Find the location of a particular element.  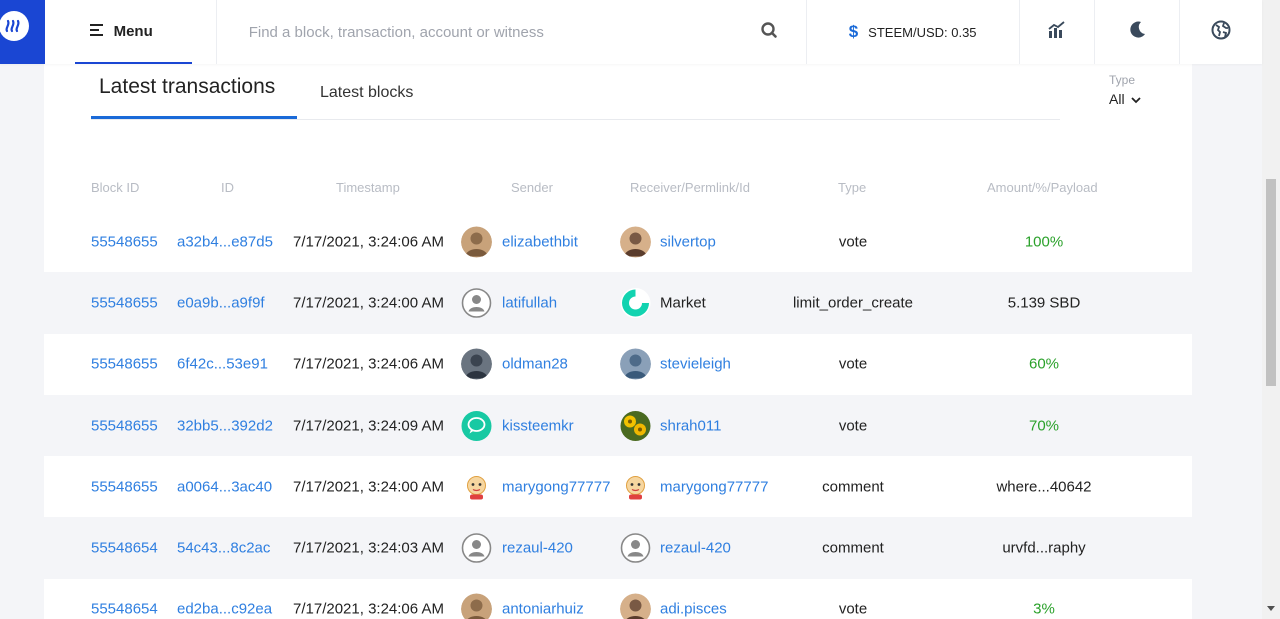

steem-logo is located at coordinates (22, 32).